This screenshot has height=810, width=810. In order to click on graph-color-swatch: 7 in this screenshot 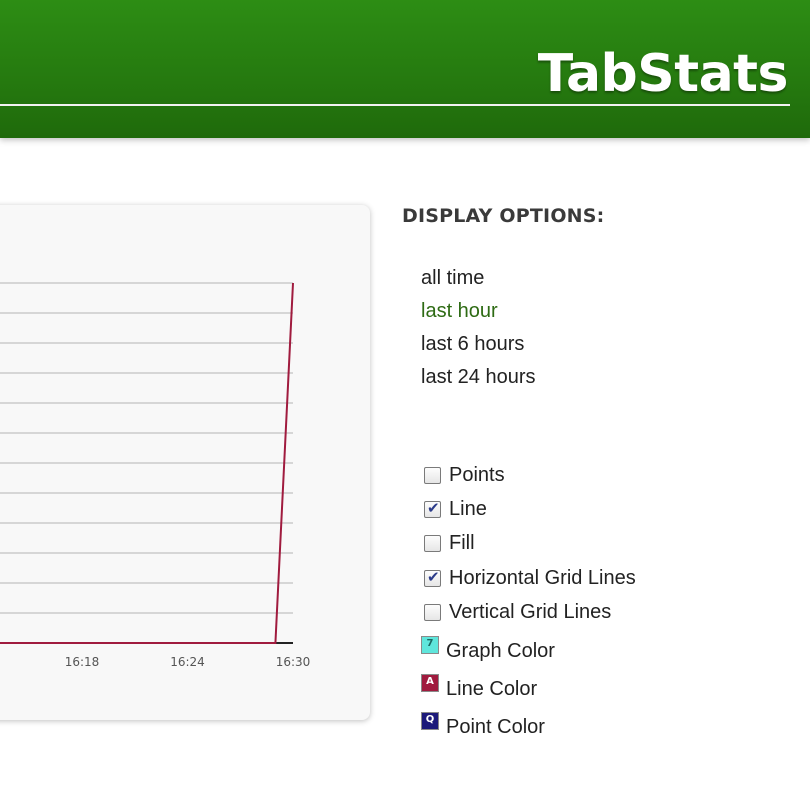, I will do `click(430, 645)`.